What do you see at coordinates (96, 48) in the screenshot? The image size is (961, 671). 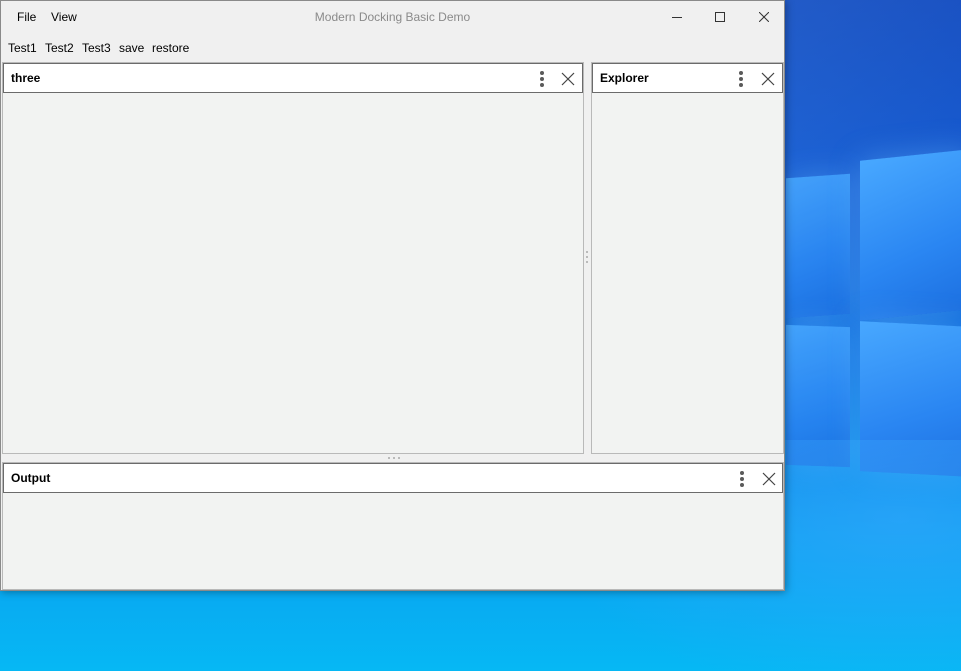 I see `toolbar-test3: Test3` at bounding box center [96, 48].